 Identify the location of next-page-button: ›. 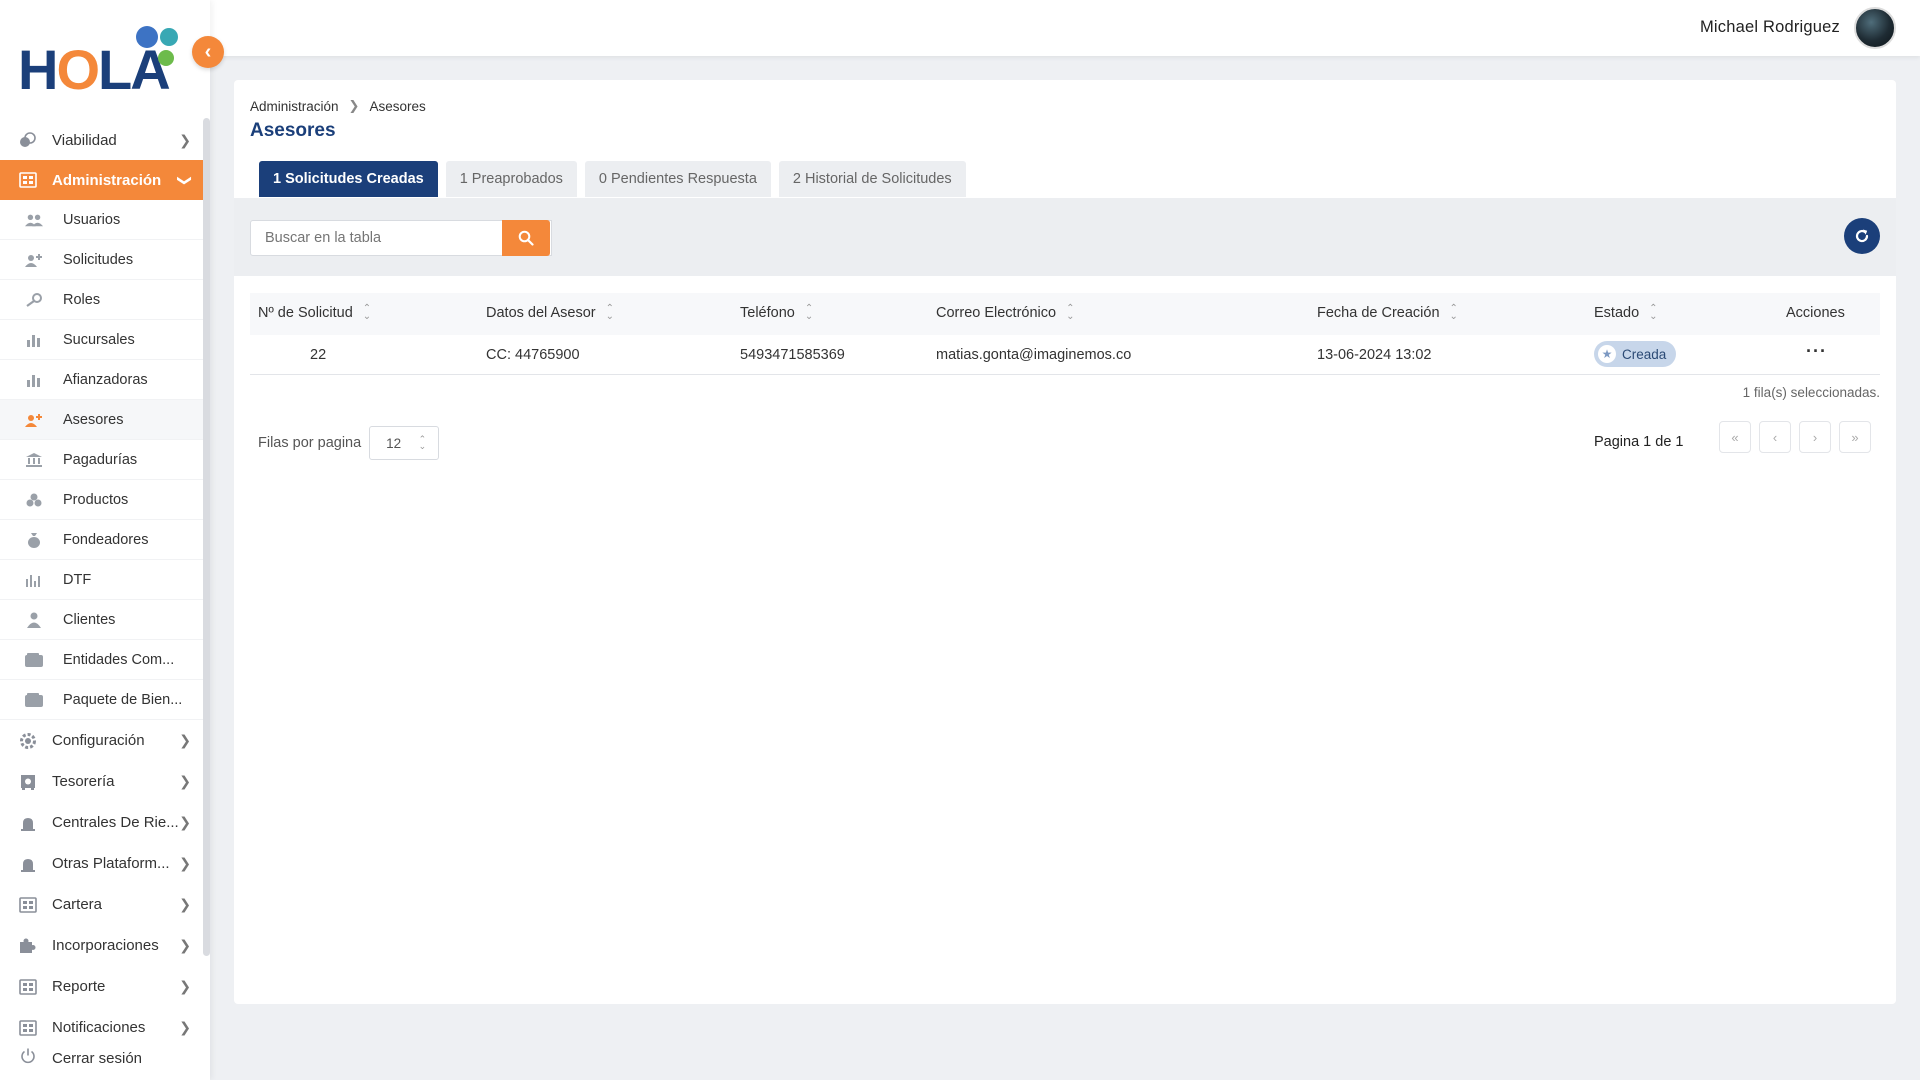
(1815, 437).